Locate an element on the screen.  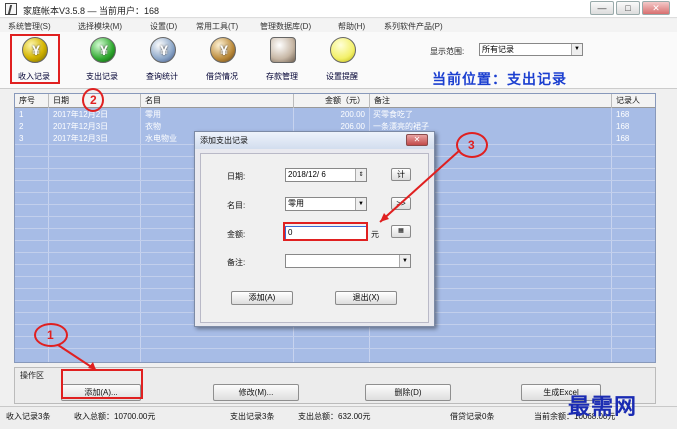
watermark: 最需网 is located at coordinates (603, 407).